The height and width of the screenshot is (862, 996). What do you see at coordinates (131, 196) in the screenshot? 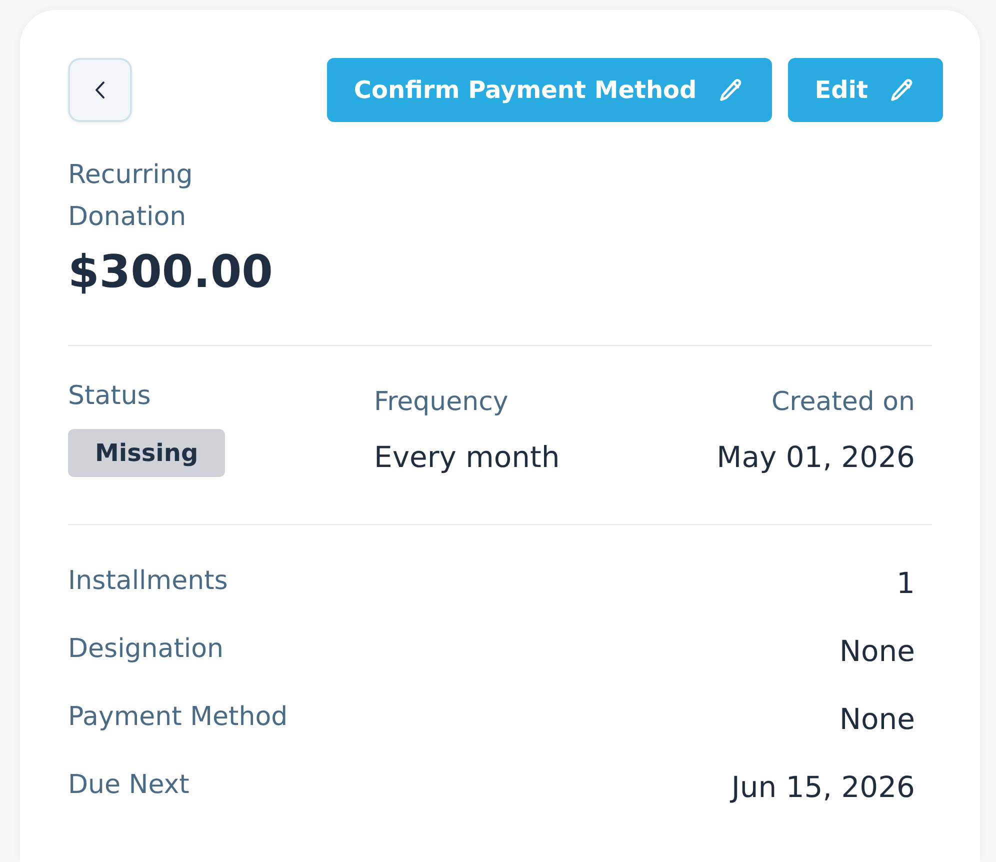
I see `donation-type-label: Recurring Donation` at bounding box center [131, 196].